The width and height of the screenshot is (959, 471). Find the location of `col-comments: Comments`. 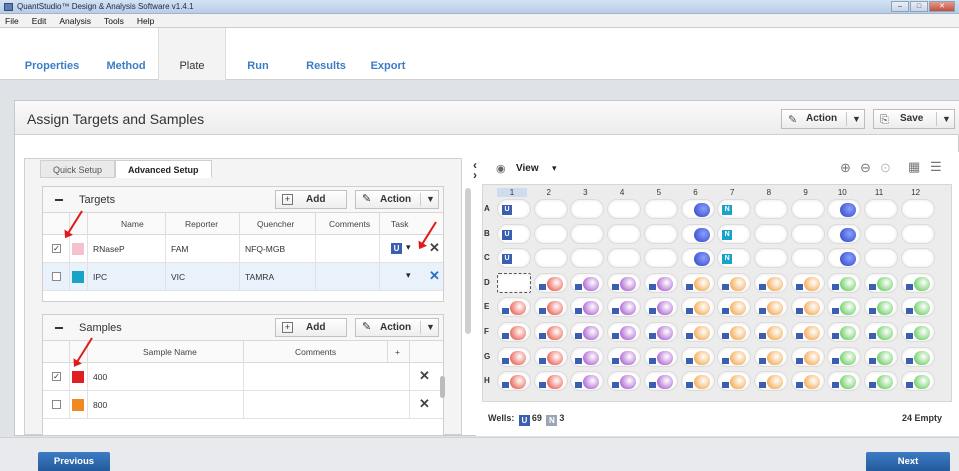

col-comments: Comments is located at coordinates (349, 224).